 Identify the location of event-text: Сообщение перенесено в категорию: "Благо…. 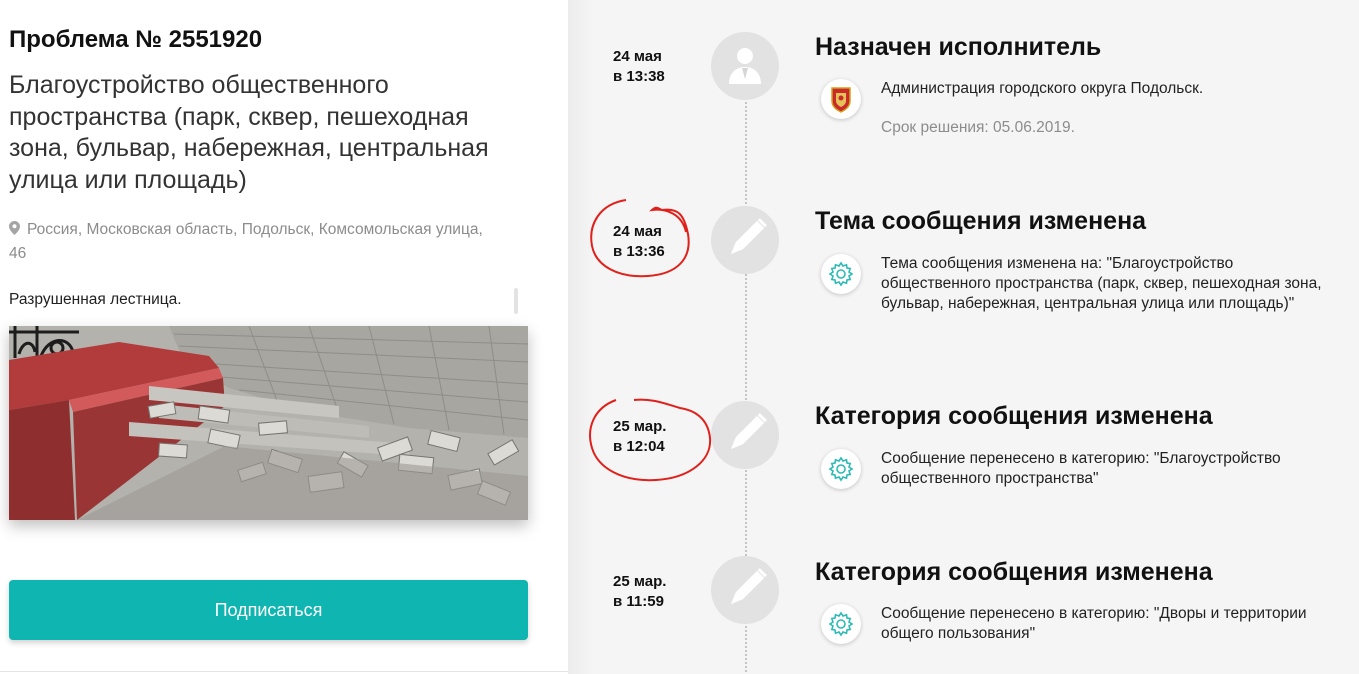
(1081, 468).